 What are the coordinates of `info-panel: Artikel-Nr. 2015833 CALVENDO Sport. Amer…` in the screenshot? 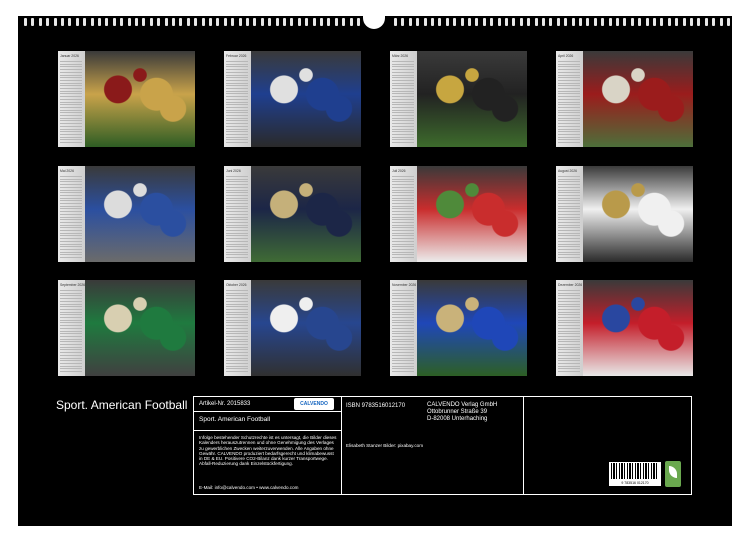 It's located at (442, 445).